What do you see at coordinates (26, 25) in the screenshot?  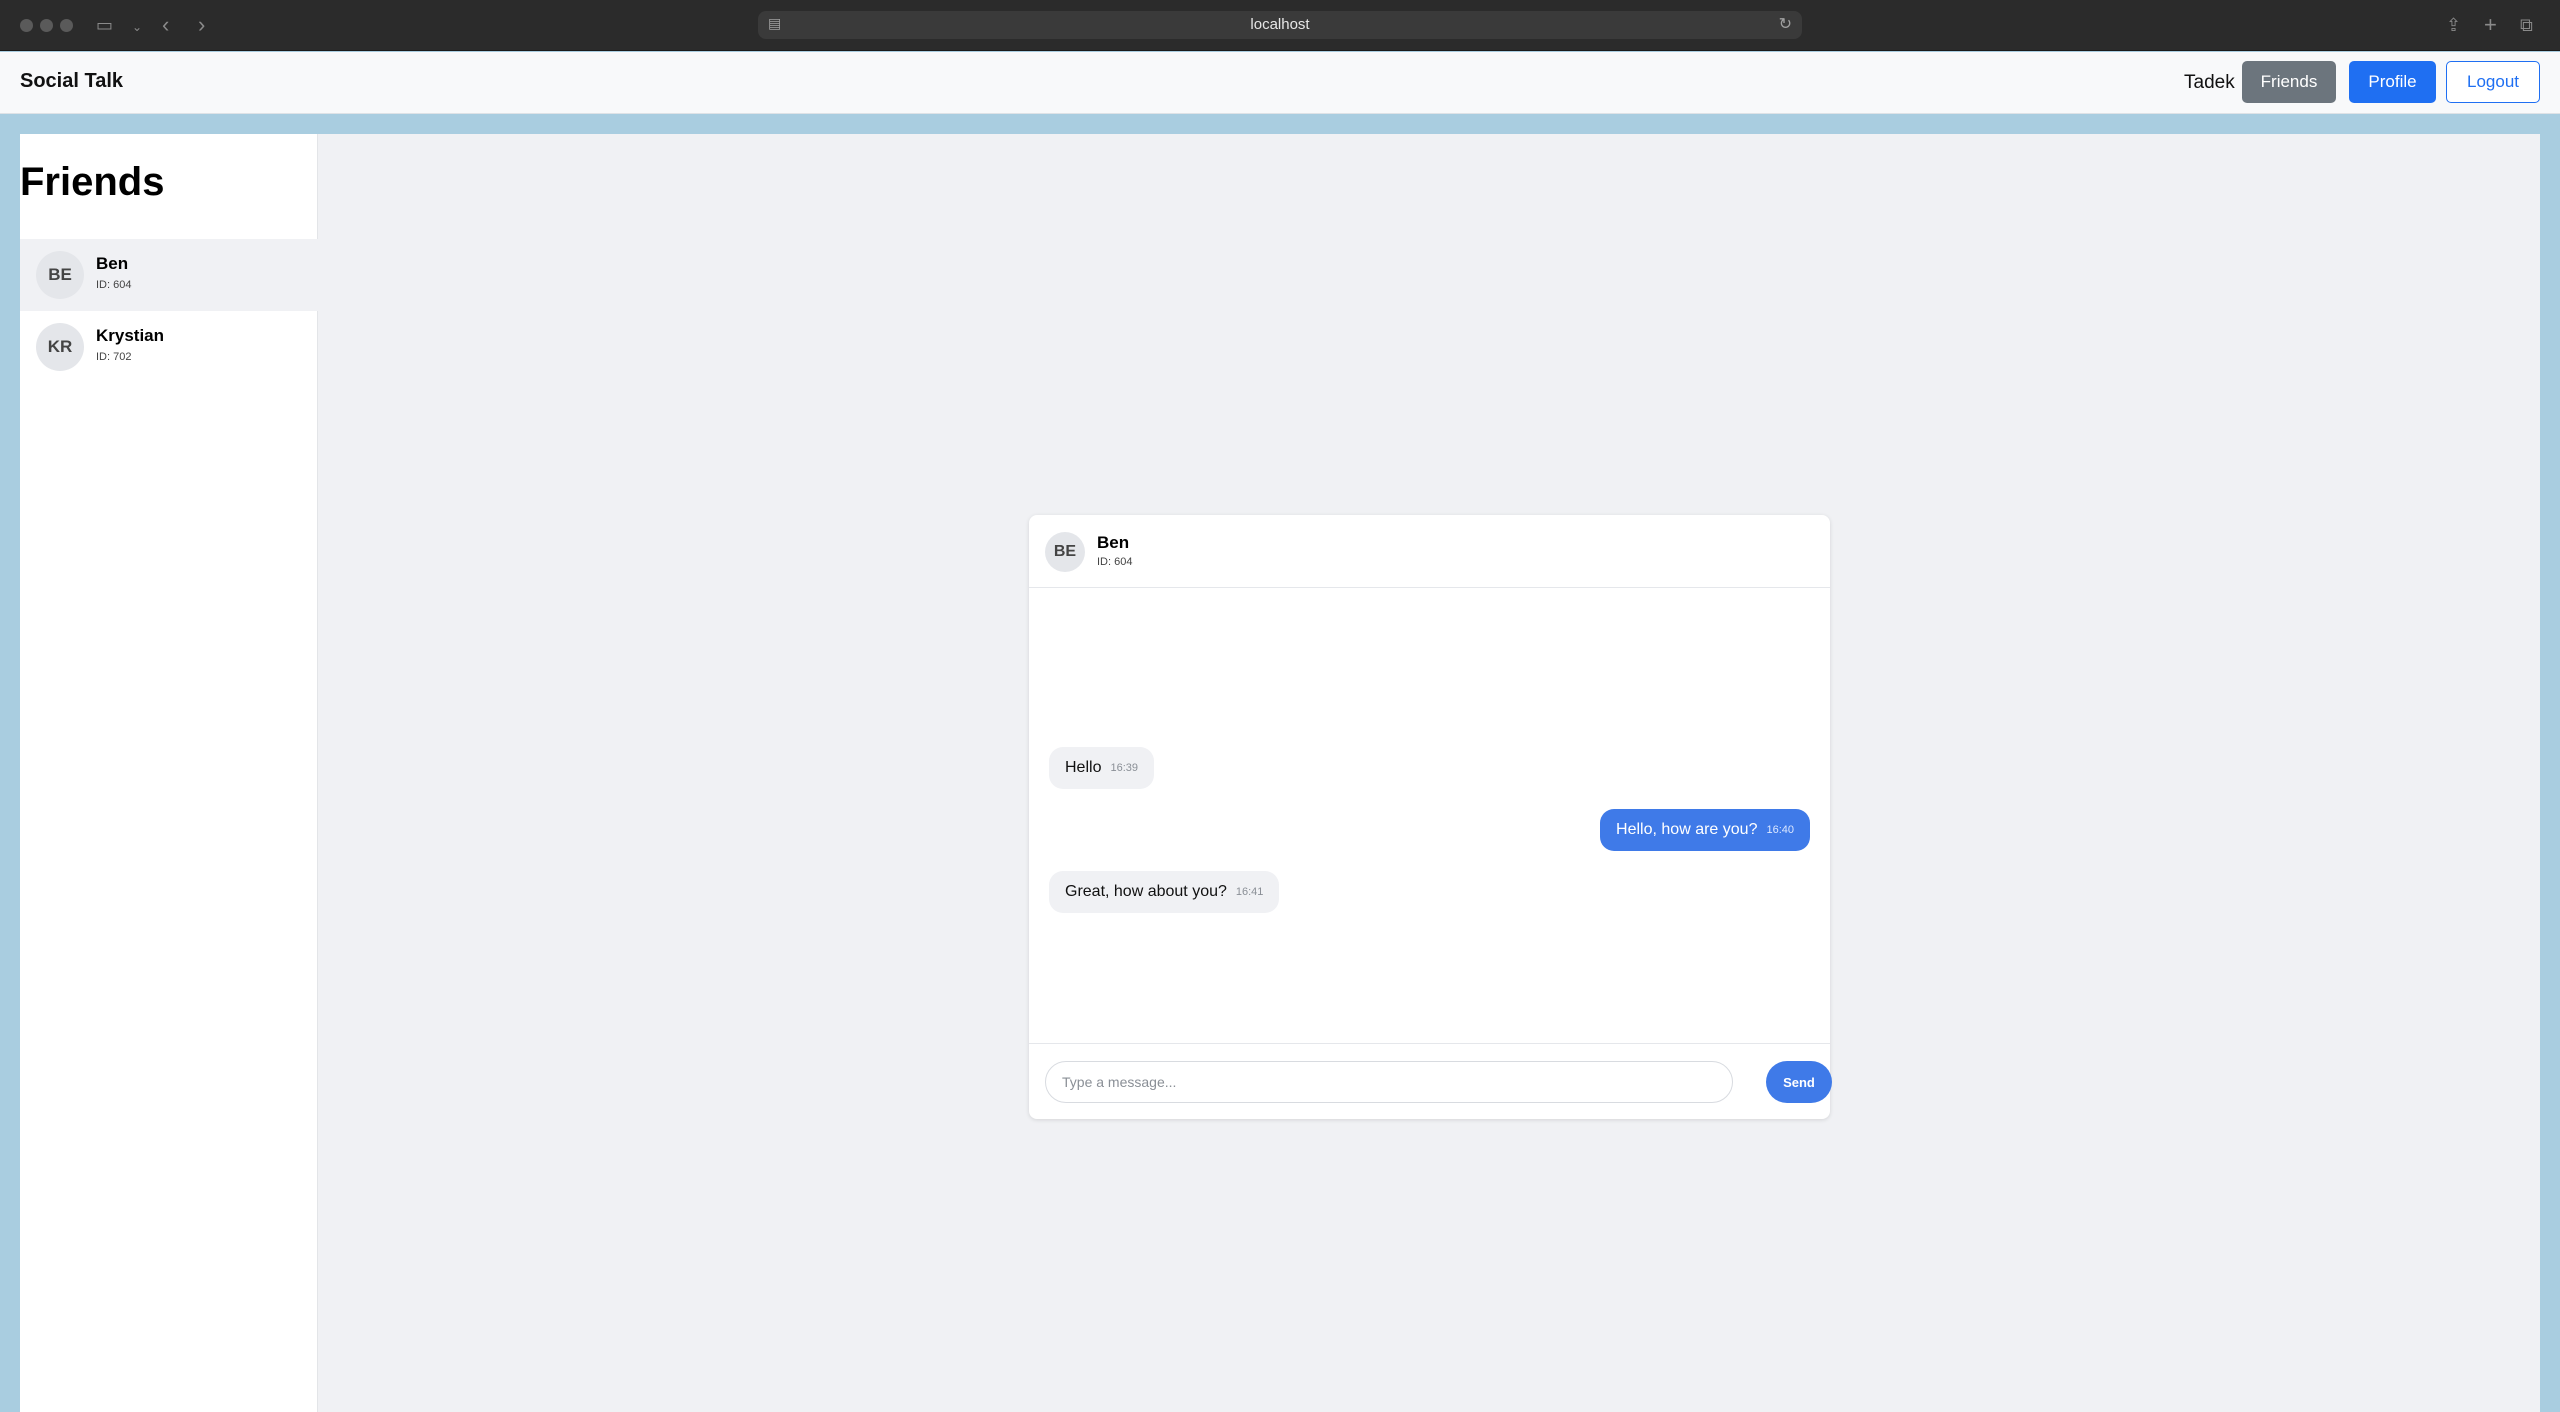 I see `close-window-button` at bounding box center [26, 25].